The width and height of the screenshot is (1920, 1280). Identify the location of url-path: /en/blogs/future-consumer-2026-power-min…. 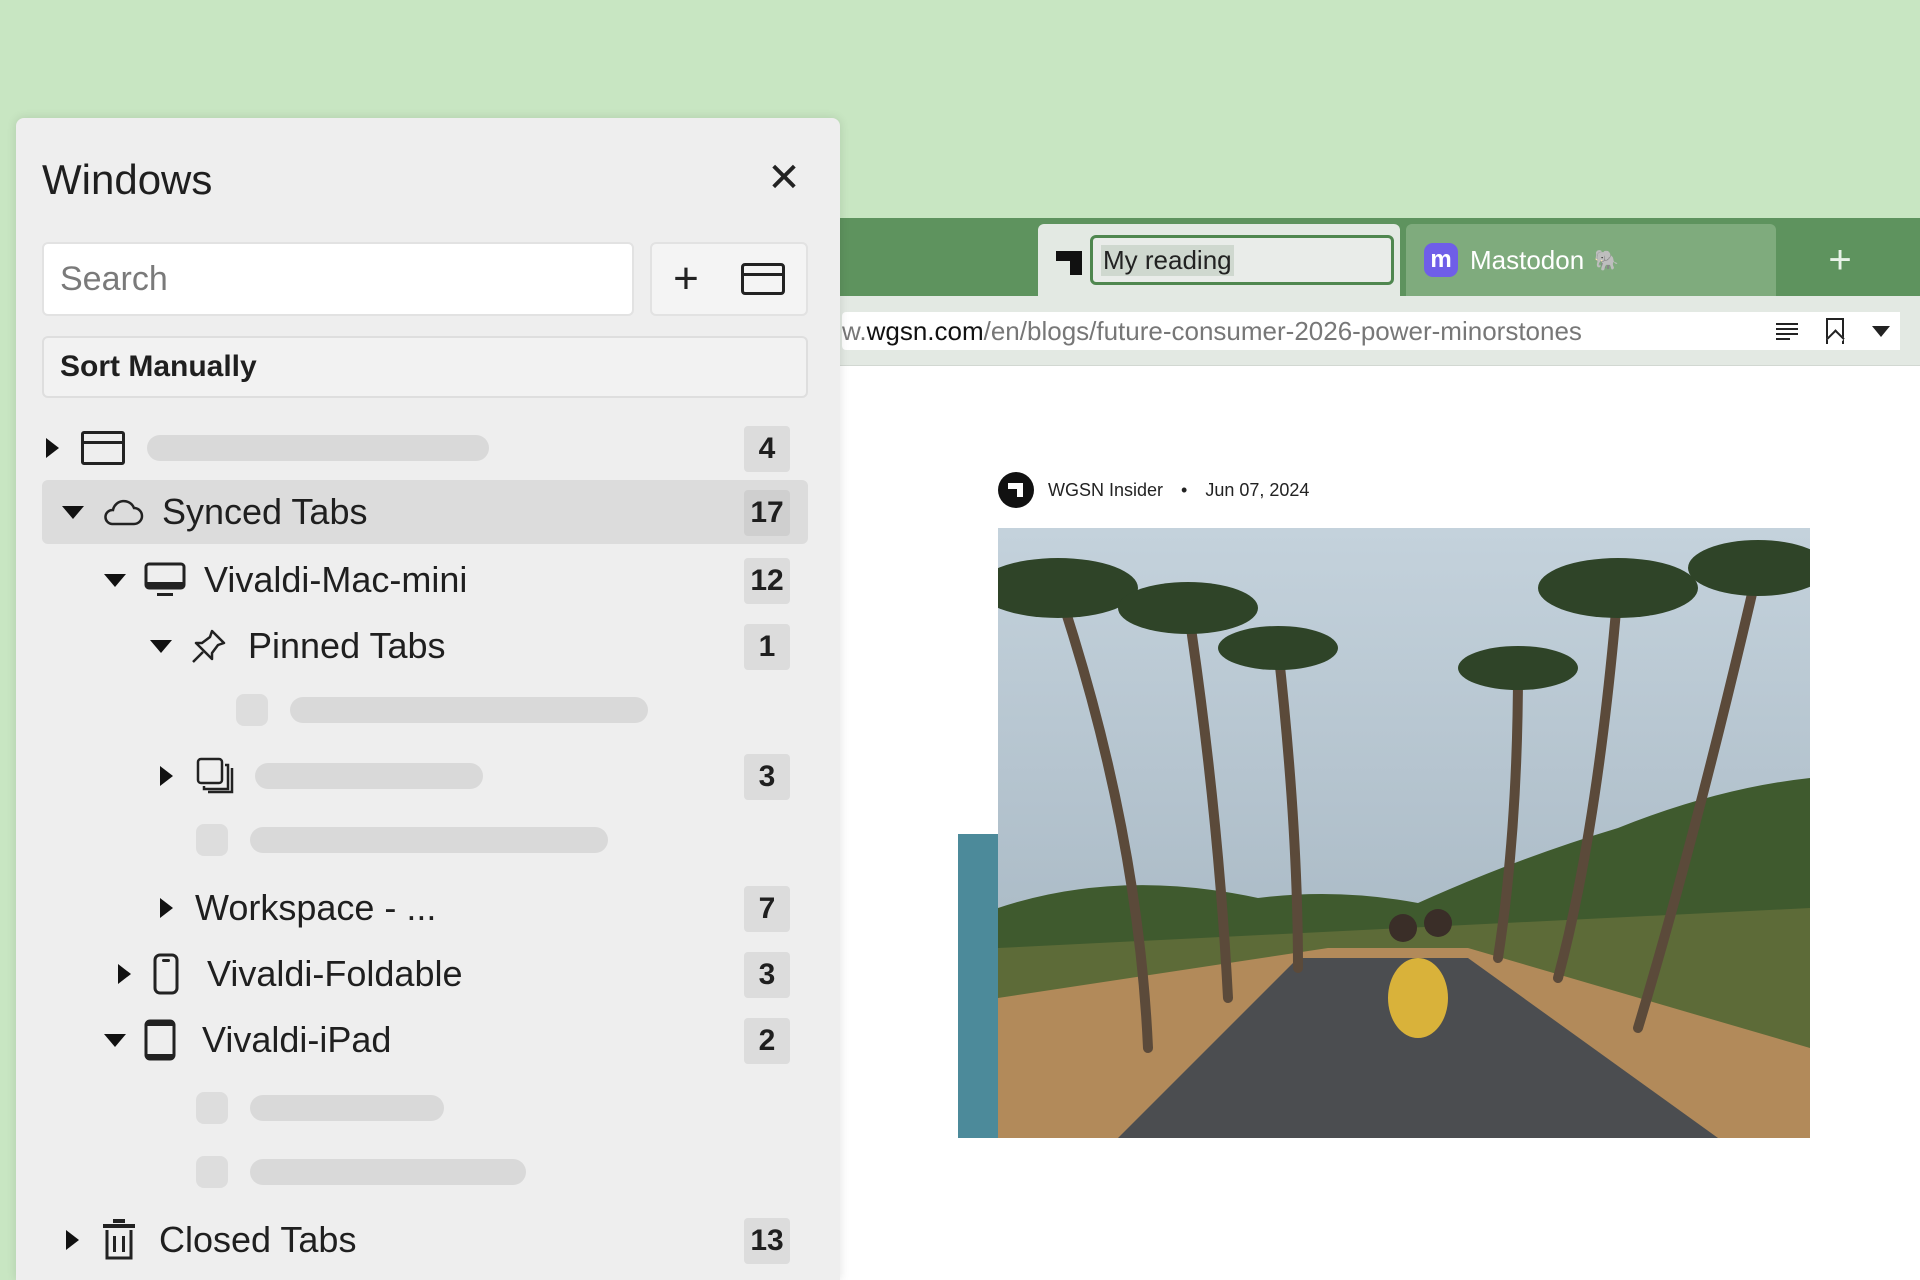
(1282, 330).